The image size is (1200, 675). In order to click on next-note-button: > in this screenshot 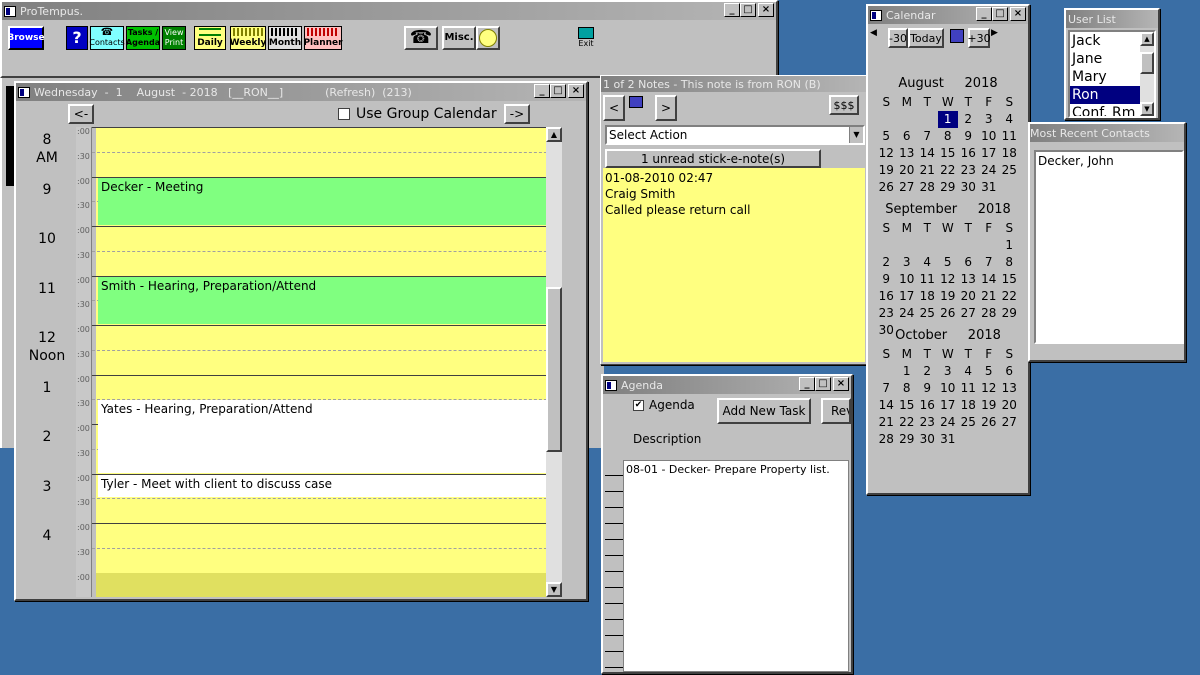, I will do `click(666, 108)`.